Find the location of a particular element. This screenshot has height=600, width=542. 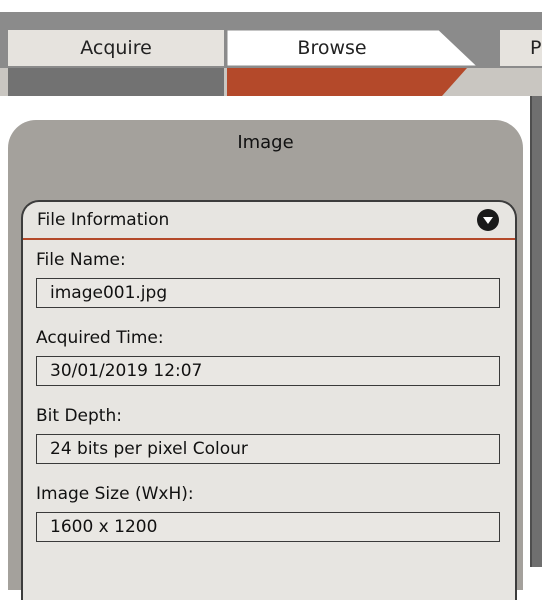

bit-depth-field: 24 bits per pixel Colour is located at coordinates (268, 449).